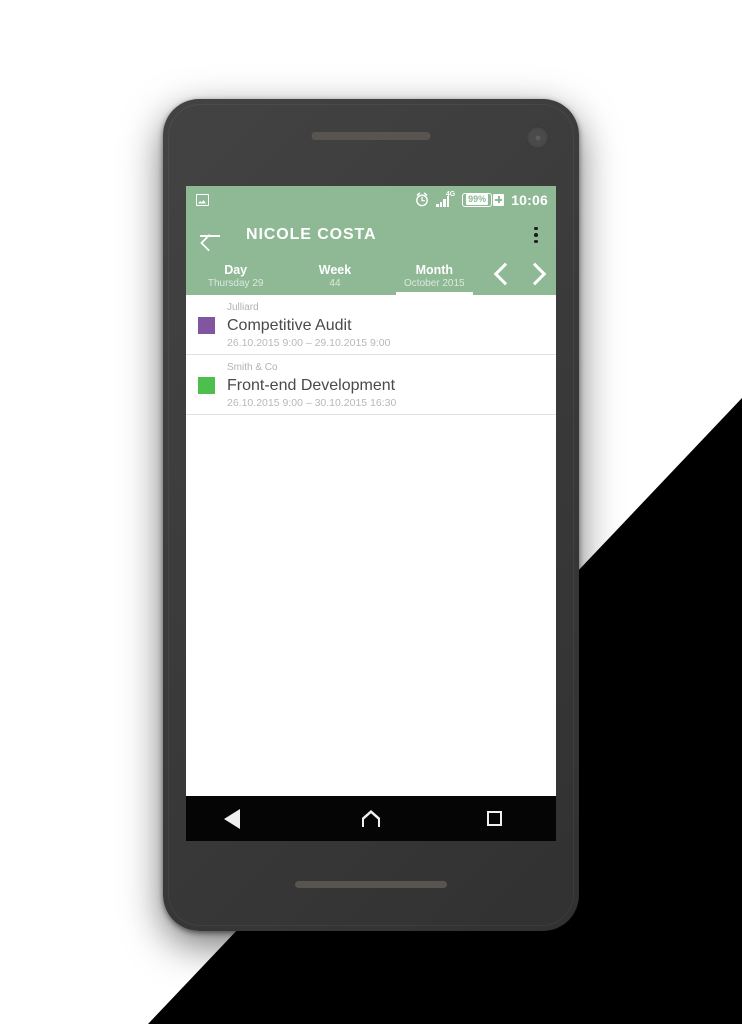 This screenshot has height=1024, width=742. What do you see at coordinates (239, 818) in the screenshot?
I see `nav-back-triangle-icon` at bounding box center [239, 818].